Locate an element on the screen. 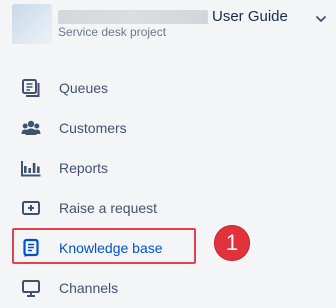 The height and width of the screenshot is (308, 336). raise-request-icon is located at coordinates (31, 208).